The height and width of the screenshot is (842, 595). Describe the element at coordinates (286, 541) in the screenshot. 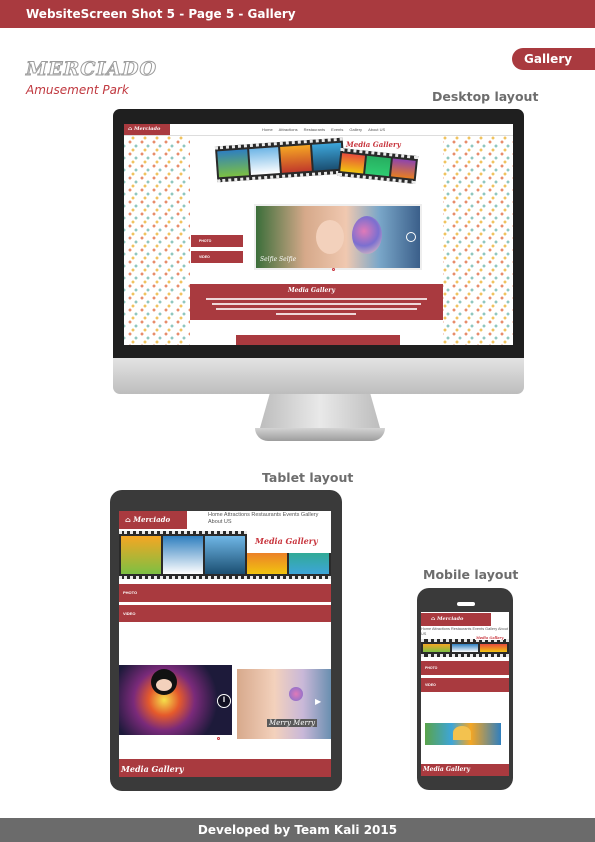

I see `tablet-banner-title: Media Gallery` at that location.